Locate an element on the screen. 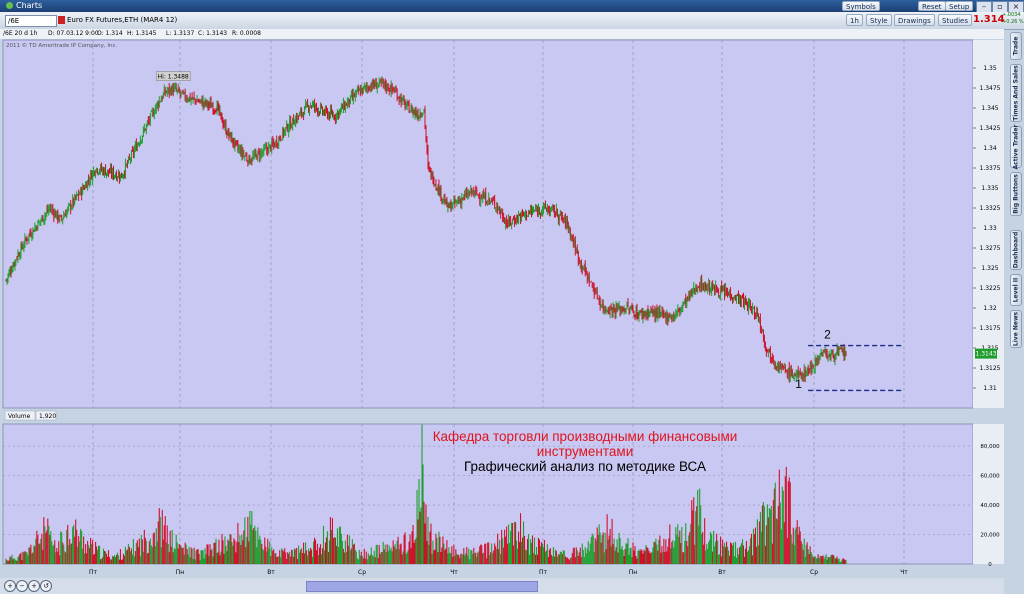 The image size is (1024, 594). side-tab-trade: Trade is located at coordinates (1016, 46).